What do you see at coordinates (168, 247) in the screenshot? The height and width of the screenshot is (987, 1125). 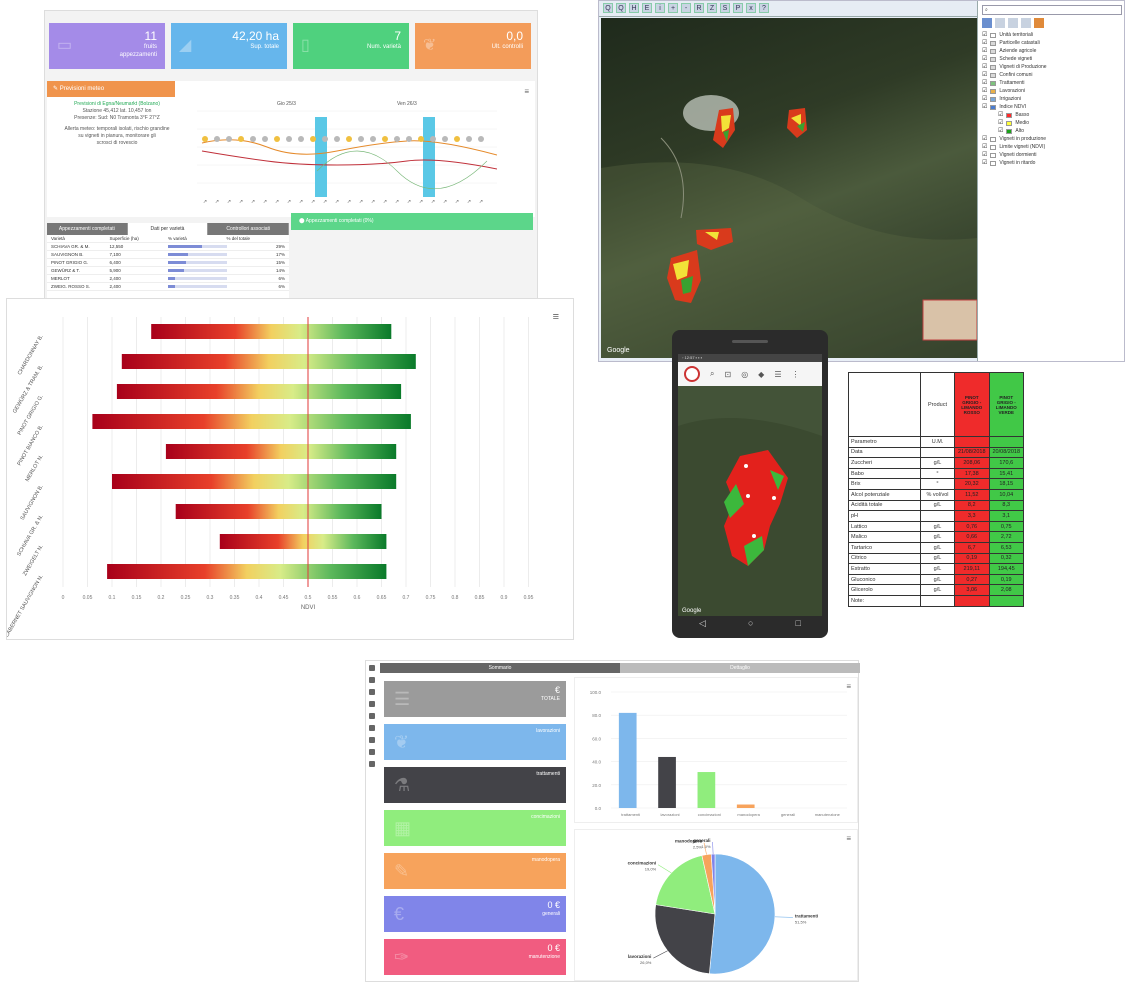 I see `table-row: SCHIAVA GR. & M. 12,550 29%` at bounding box center [168, 247].